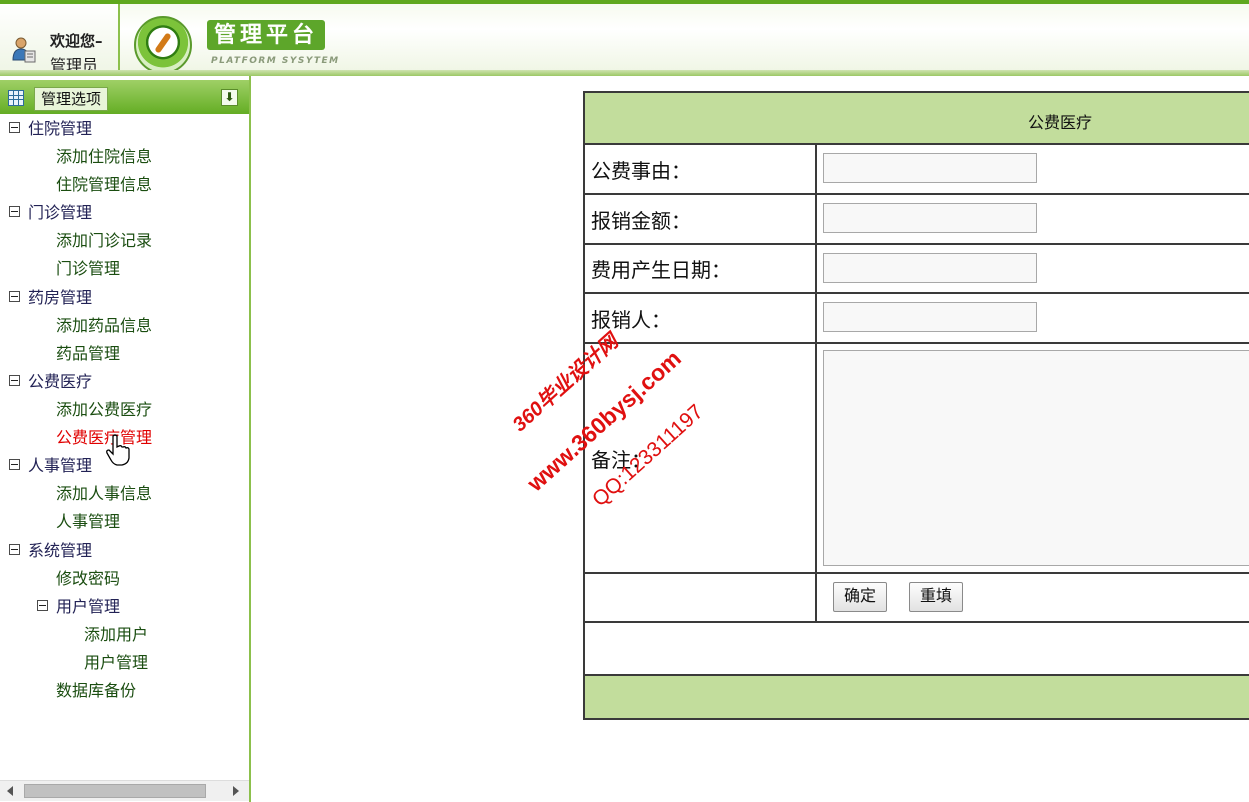 This screenshot has width=1249, height=802. I want to click on actions-label-cell, so click(701, 597).